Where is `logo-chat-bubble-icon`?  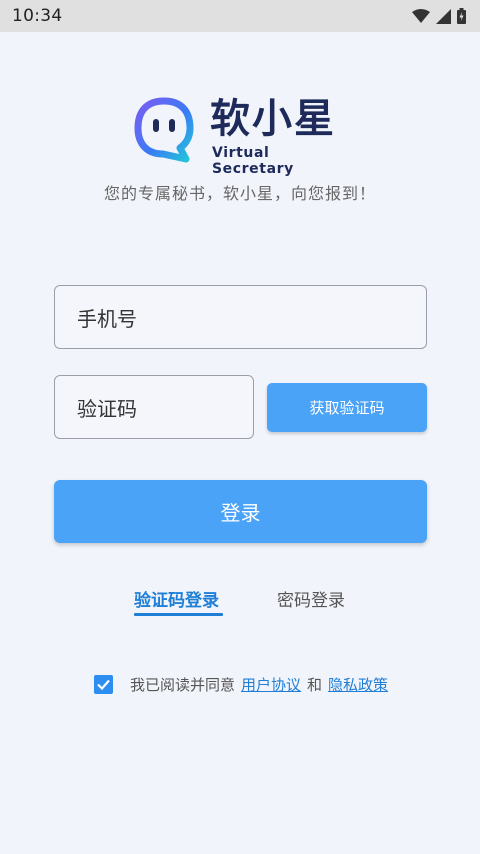
logo-chat-bubble-icon is located at coordinates (164, 130).